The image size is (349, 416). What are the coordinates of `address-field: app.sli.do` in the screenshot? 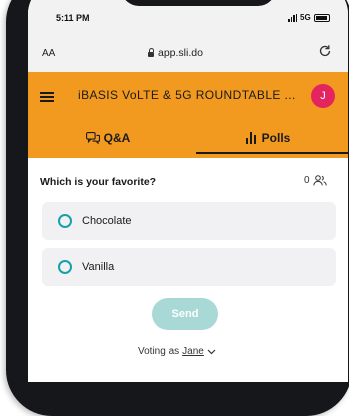 It's located at (175, 53).